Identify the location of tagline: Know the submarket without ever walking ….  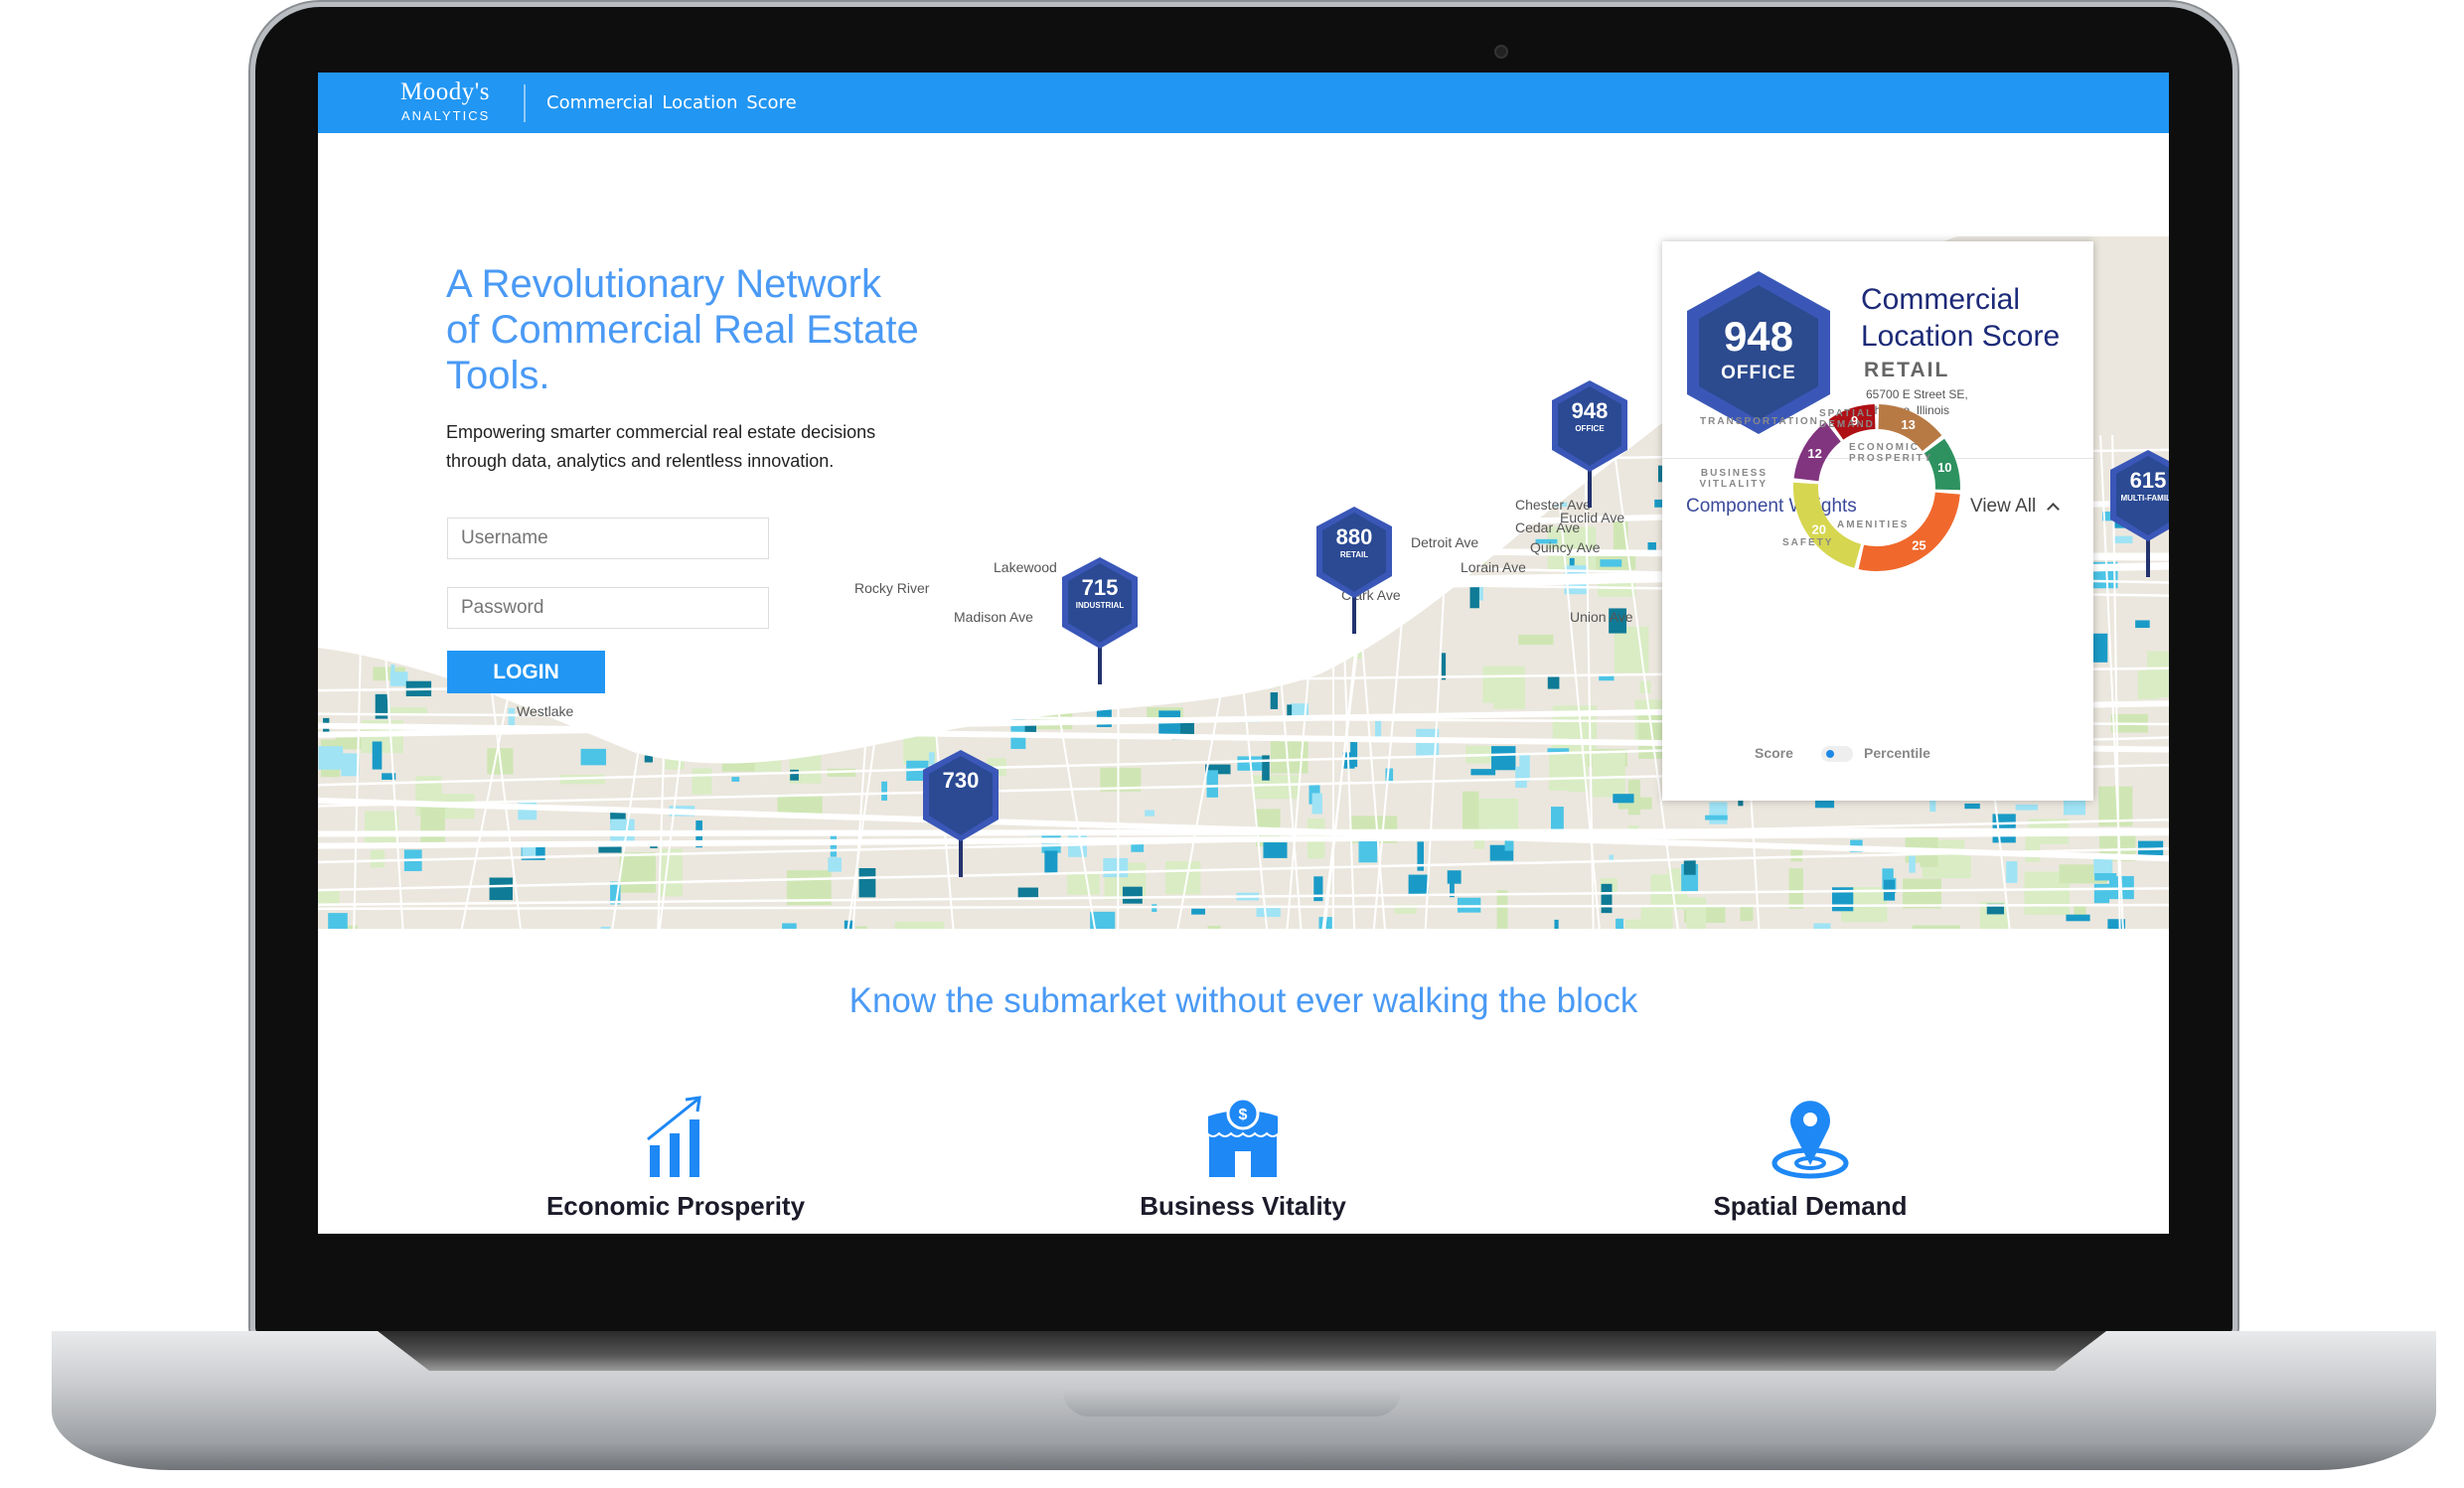
(1243, 1001).